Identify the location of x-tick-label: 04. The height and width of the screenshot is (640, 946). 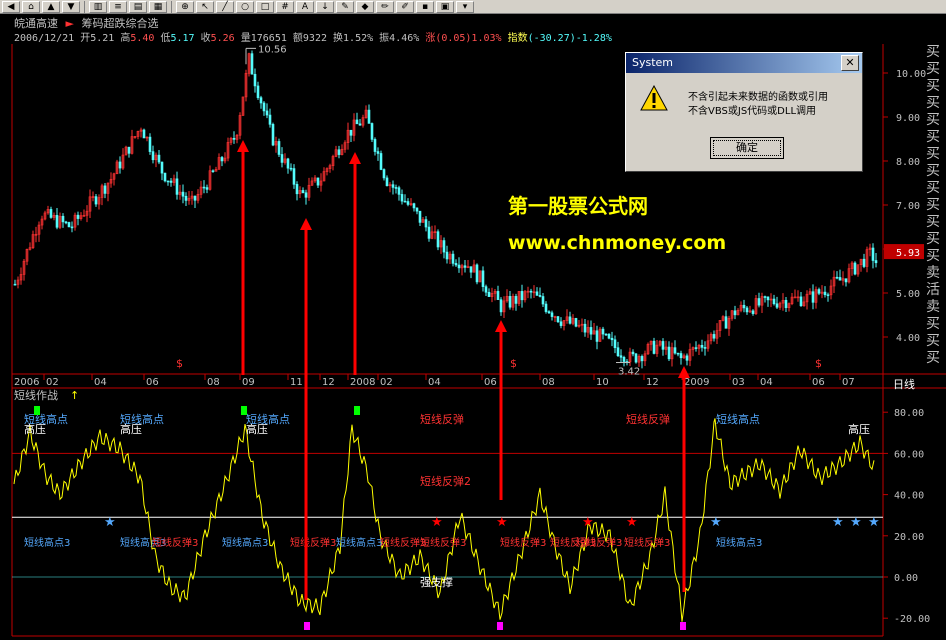
(434, 382).